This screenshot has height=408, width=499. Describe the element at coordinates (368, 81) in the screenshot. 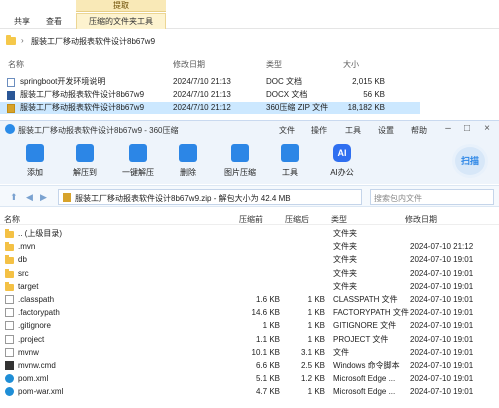

I see `file-size: 2,015 KB` at that location.